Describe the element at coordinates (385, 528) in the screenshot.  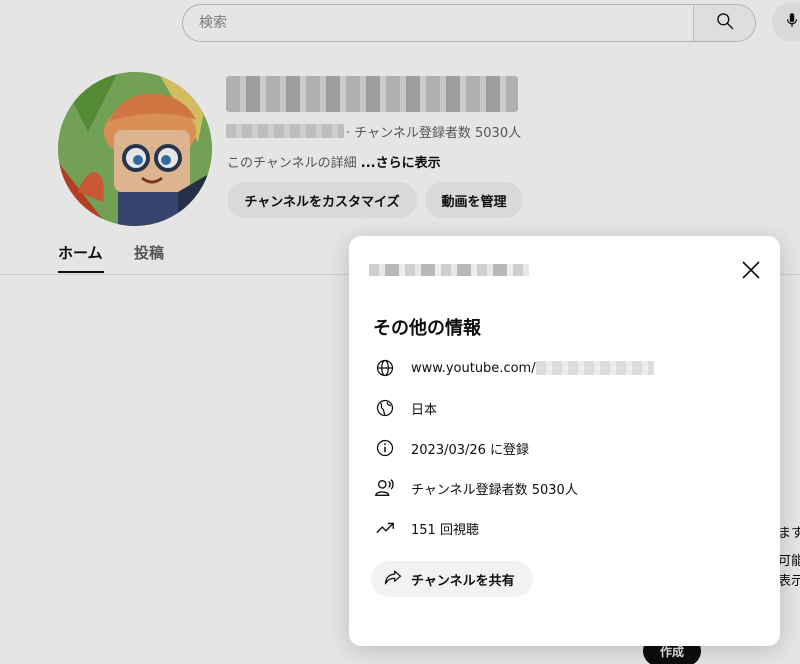
I see `trending-icon` at that location.